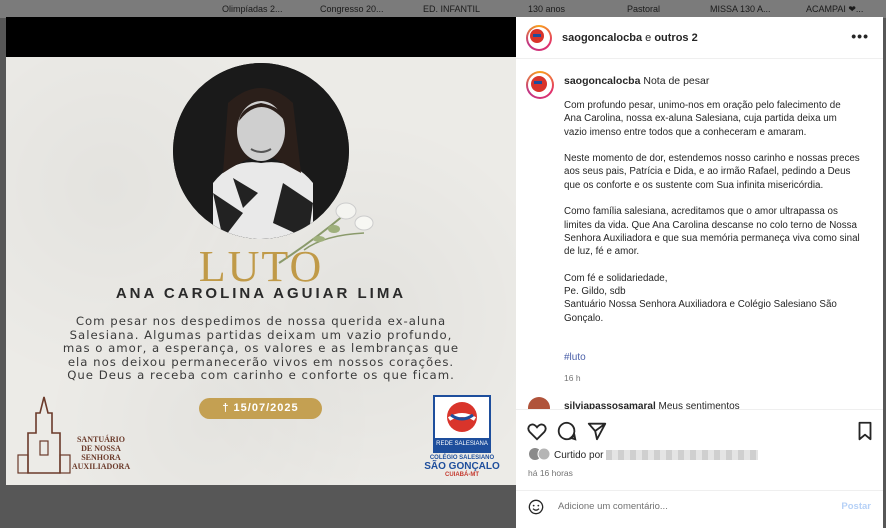 The image size is (886, 528). I want to click on caption-avatar, so click(540, 85).